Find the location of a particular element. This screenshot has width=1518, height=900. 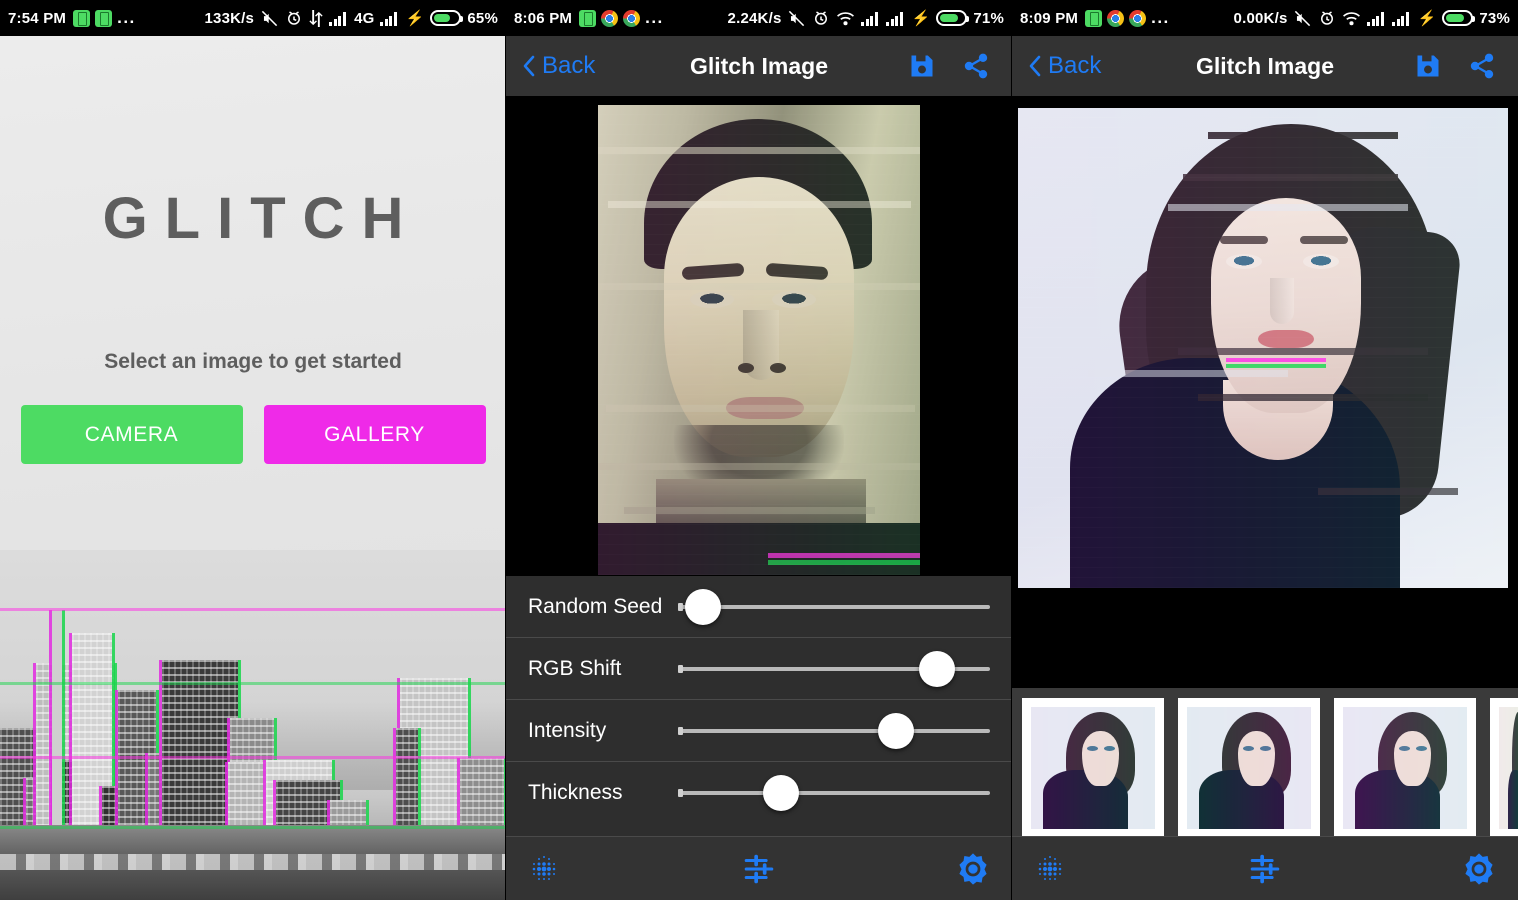

random-seed-slider is located at coordinates (834, 607).